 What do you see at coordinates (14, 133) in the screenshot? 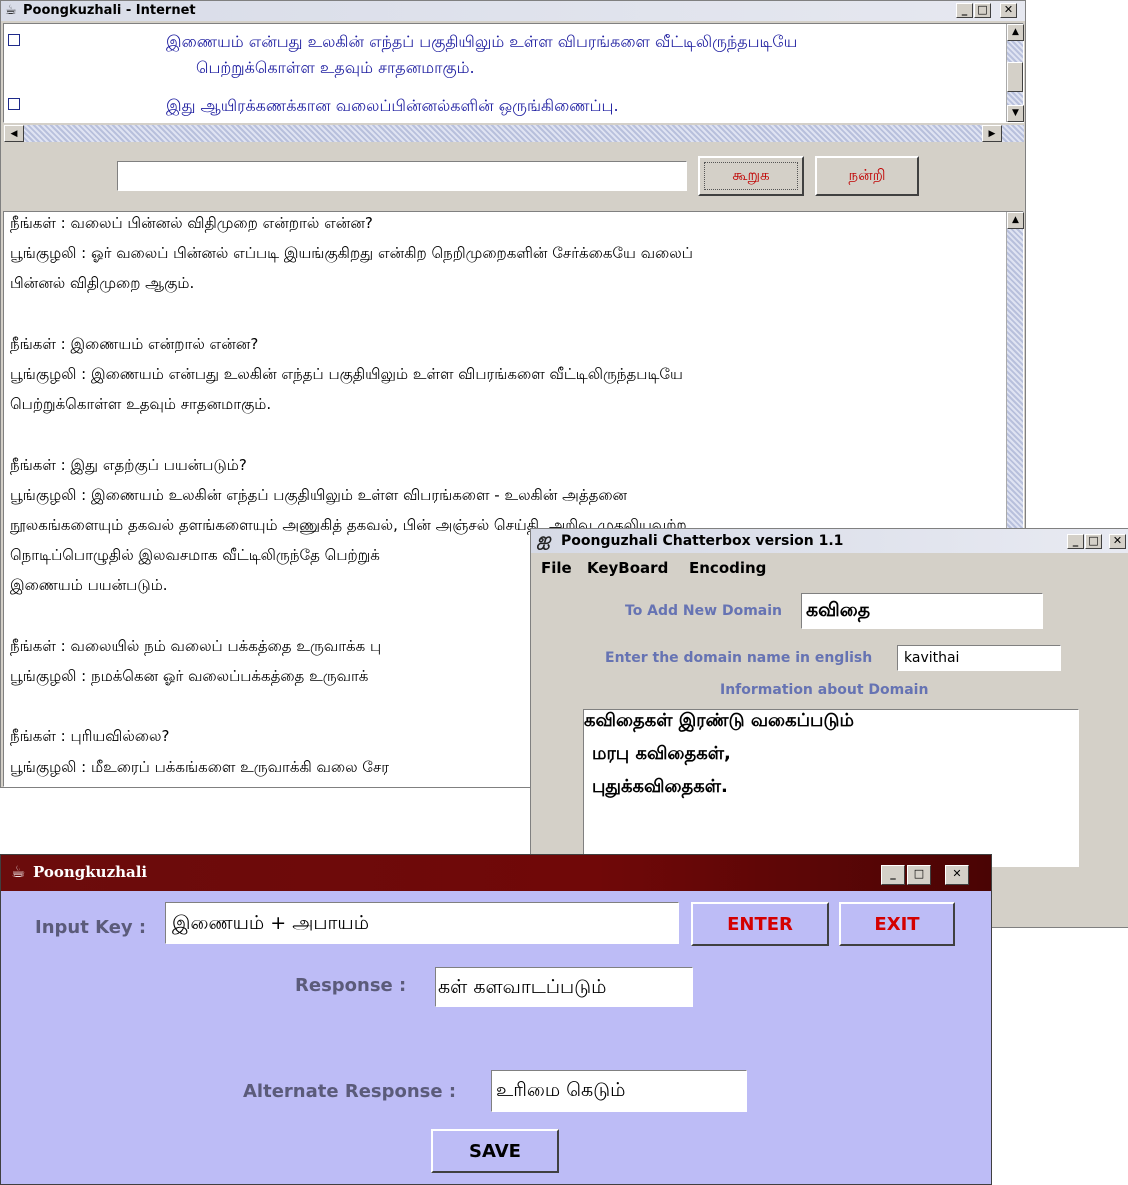
I see `scroll-left-icon: ◀` at bounding box center [14, 133].